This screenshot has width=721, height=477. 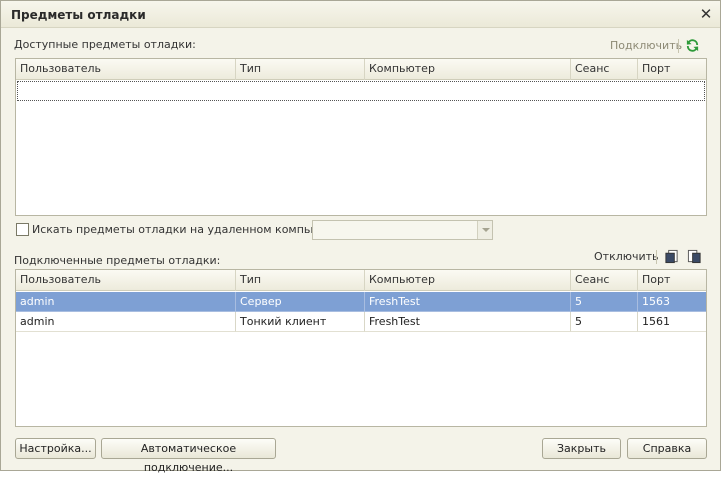 I want to click on cell-type: Тонкий клиент, so click(x=300, y=322).